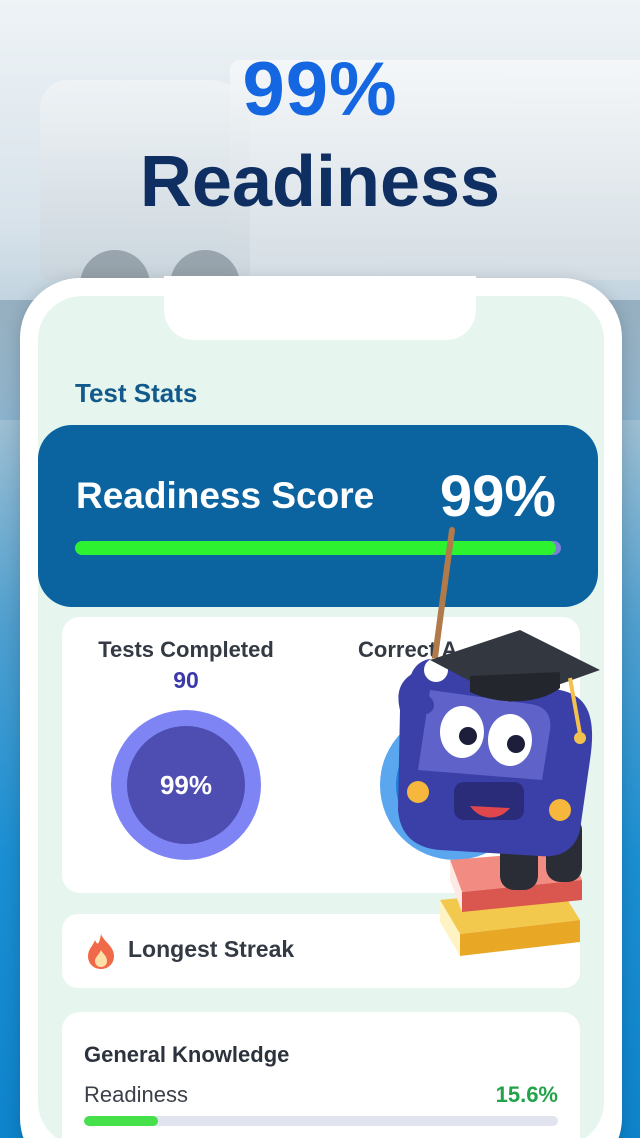 The width and height of the screenshot is (640, 1138). Describe the element at coordinates (136, 393) in the screenshot. I see `section-title: Test Stats` at that location.